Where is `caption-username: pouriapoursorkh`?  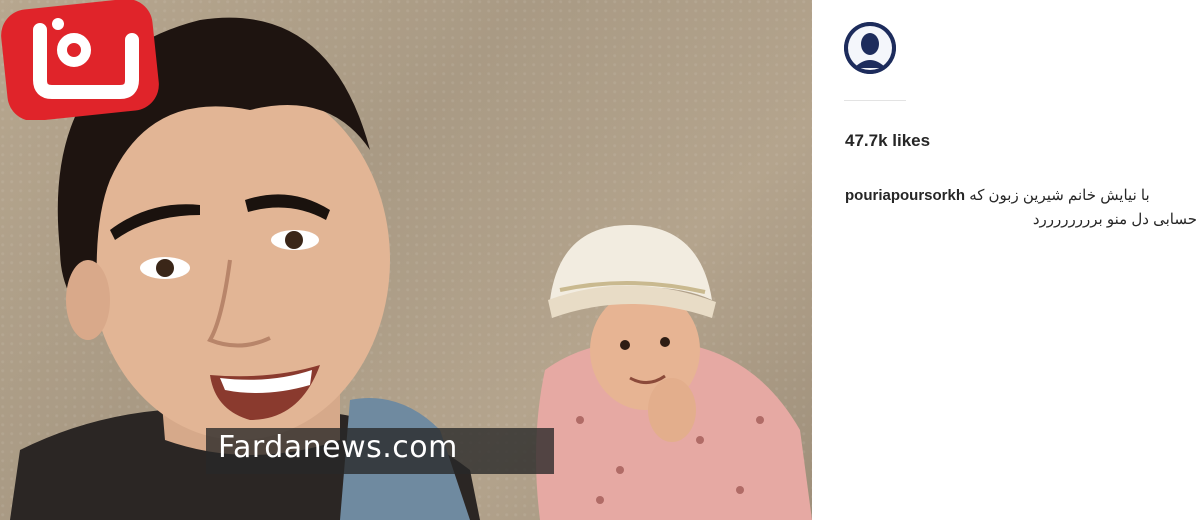 caption-username: pouriapoursorkh is located at coordinates (905, 195).